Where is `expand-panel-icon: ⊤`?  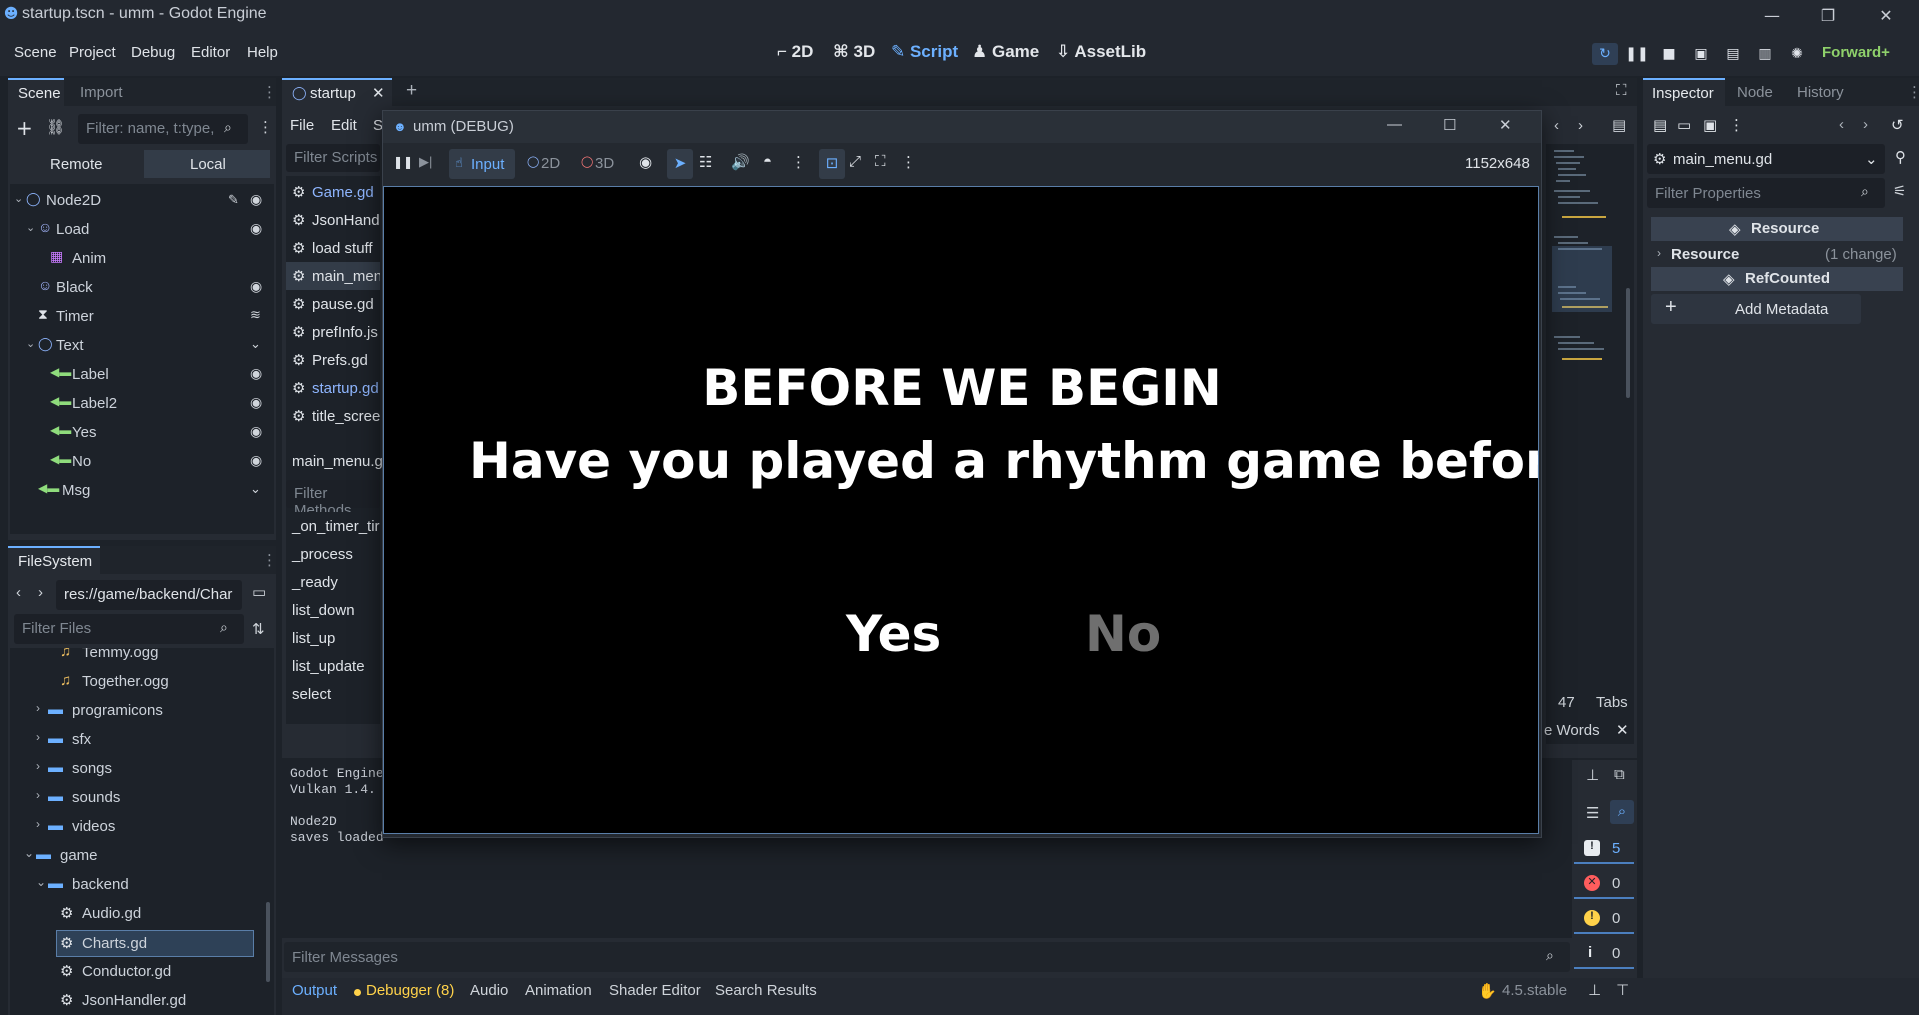 expand-panel-icon: ⊤ is located at coordinates (1622, 990).